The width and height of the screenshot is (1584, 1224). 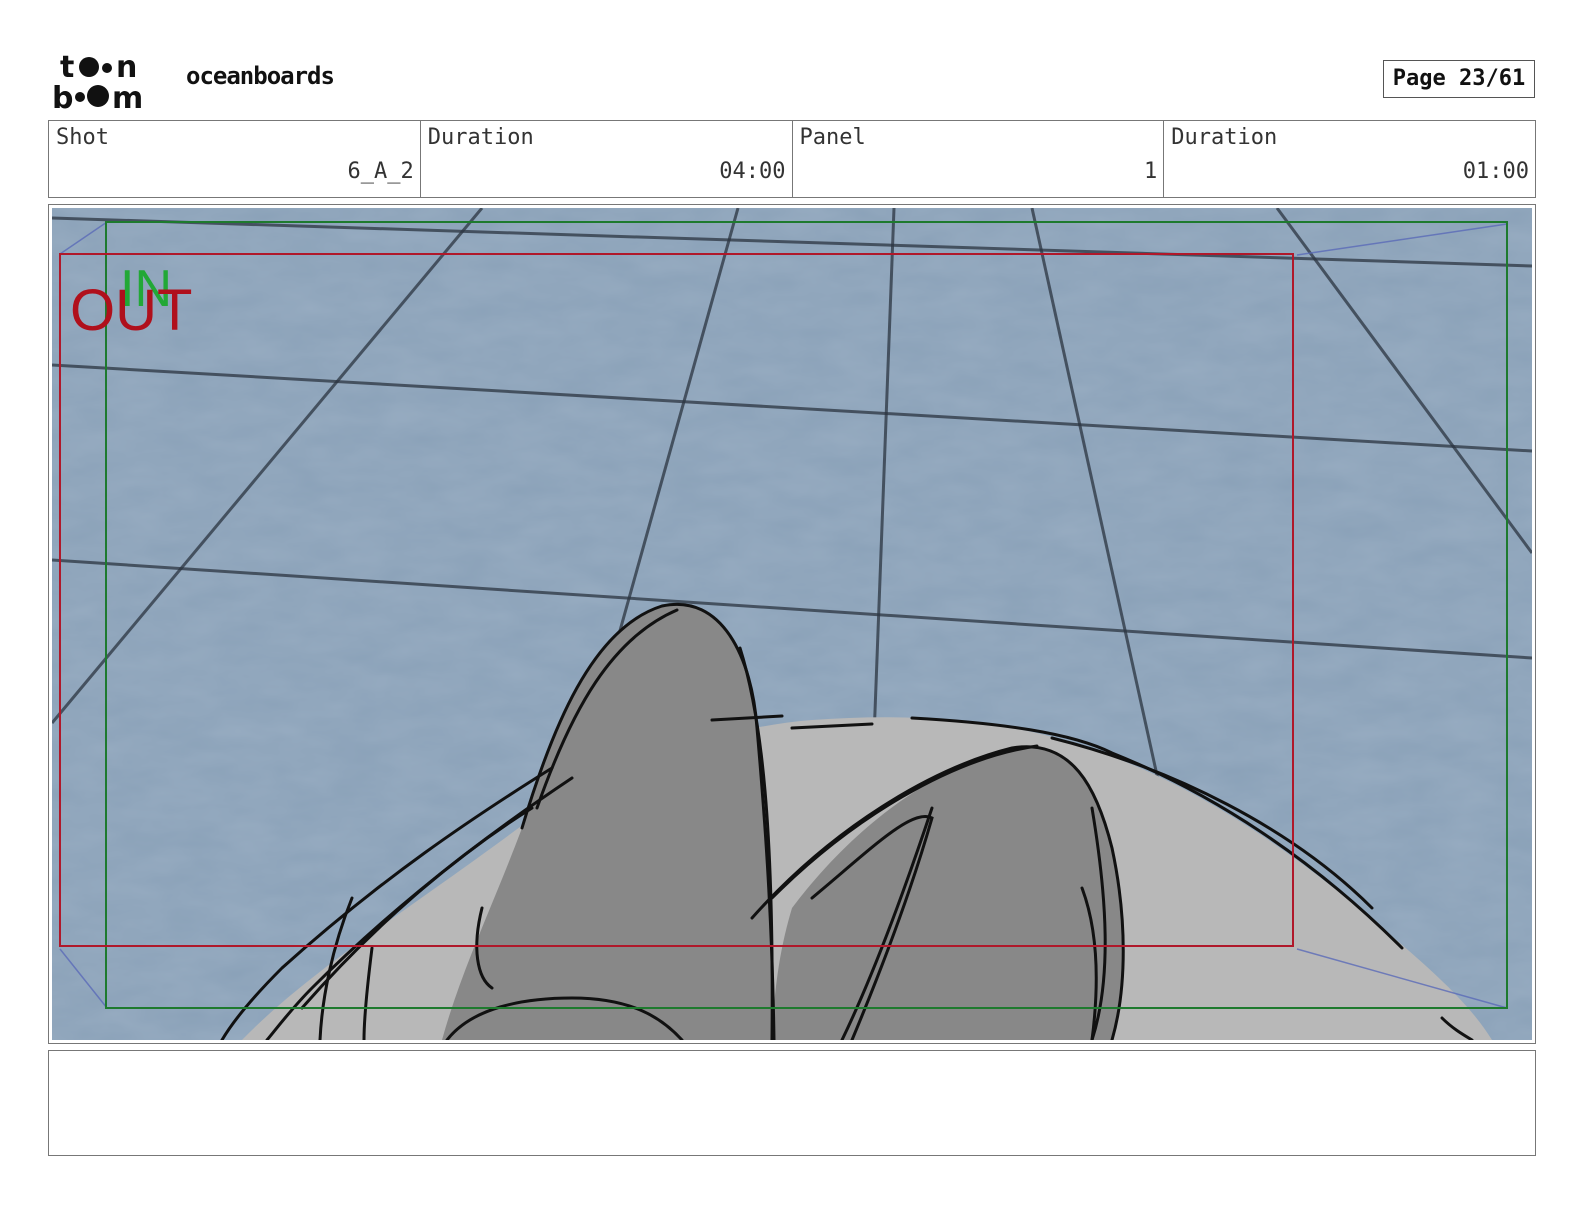 I want to click on page-indicator: Page 23/61, so click(x=1459, y=79).